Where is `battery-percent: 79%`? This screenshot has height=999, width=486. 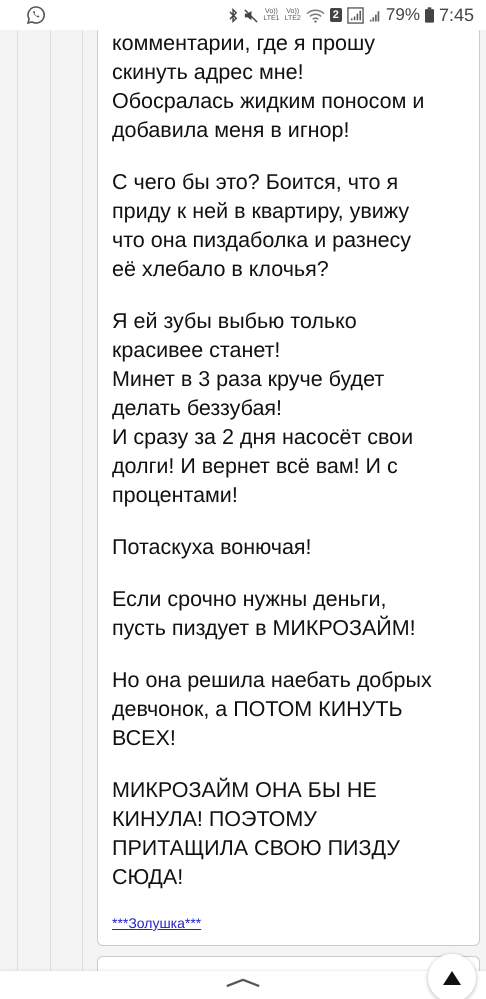
battery-percent: 79% is located at coordinates (403, 15).